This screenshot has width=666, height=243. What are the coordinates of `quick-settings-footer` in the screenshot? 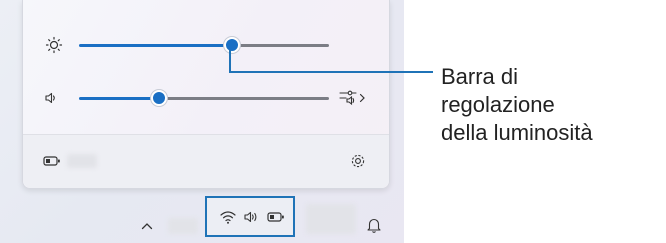 It's located at (206, 161).